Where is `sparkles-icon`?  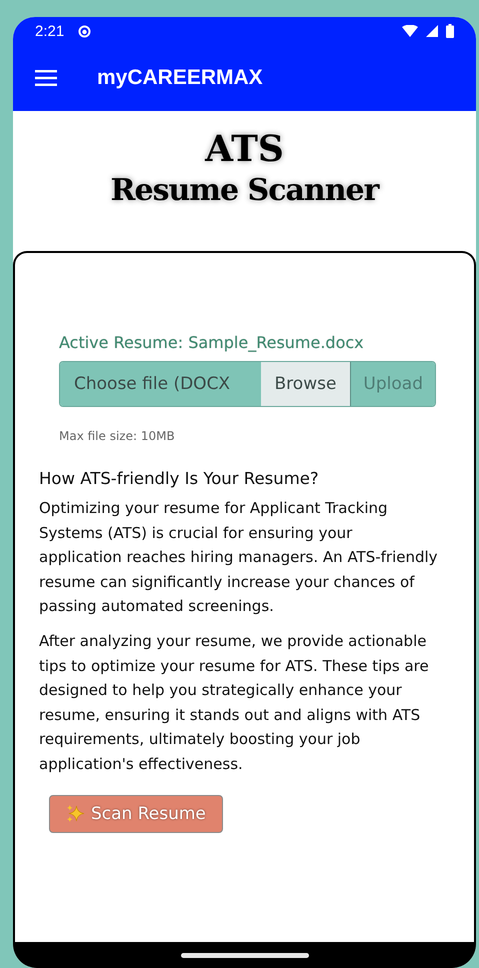
sparkles-icon is located at coordinates (75, 814).